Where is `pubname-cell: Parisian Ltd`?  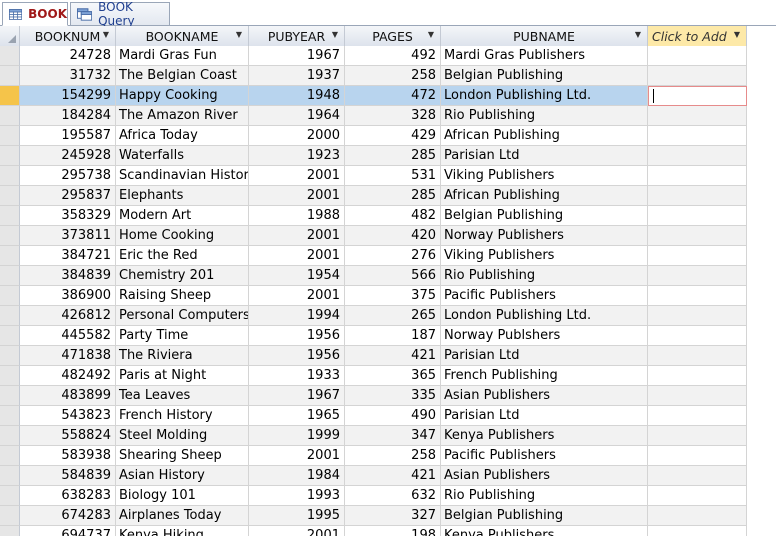 pubname-cell: Parisian Ltd is located at coordinates (544, 156).